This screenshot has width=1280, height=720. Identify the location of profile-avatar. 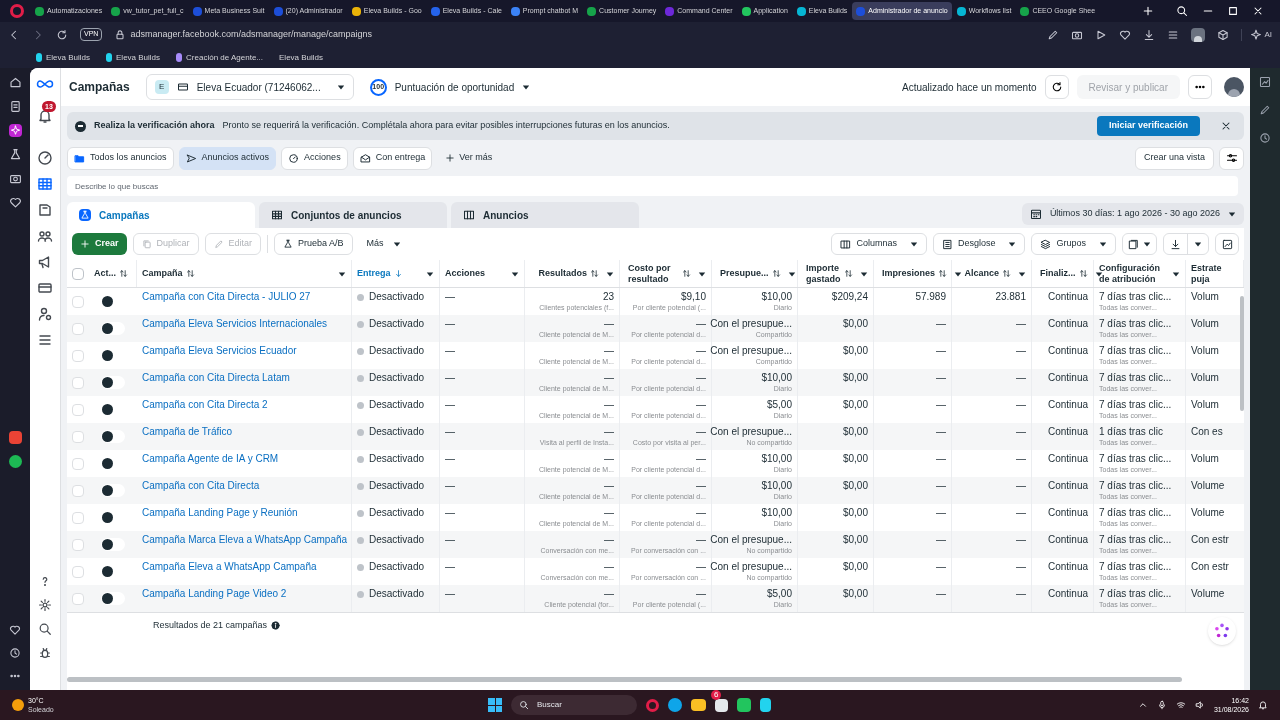
(1198, 34).